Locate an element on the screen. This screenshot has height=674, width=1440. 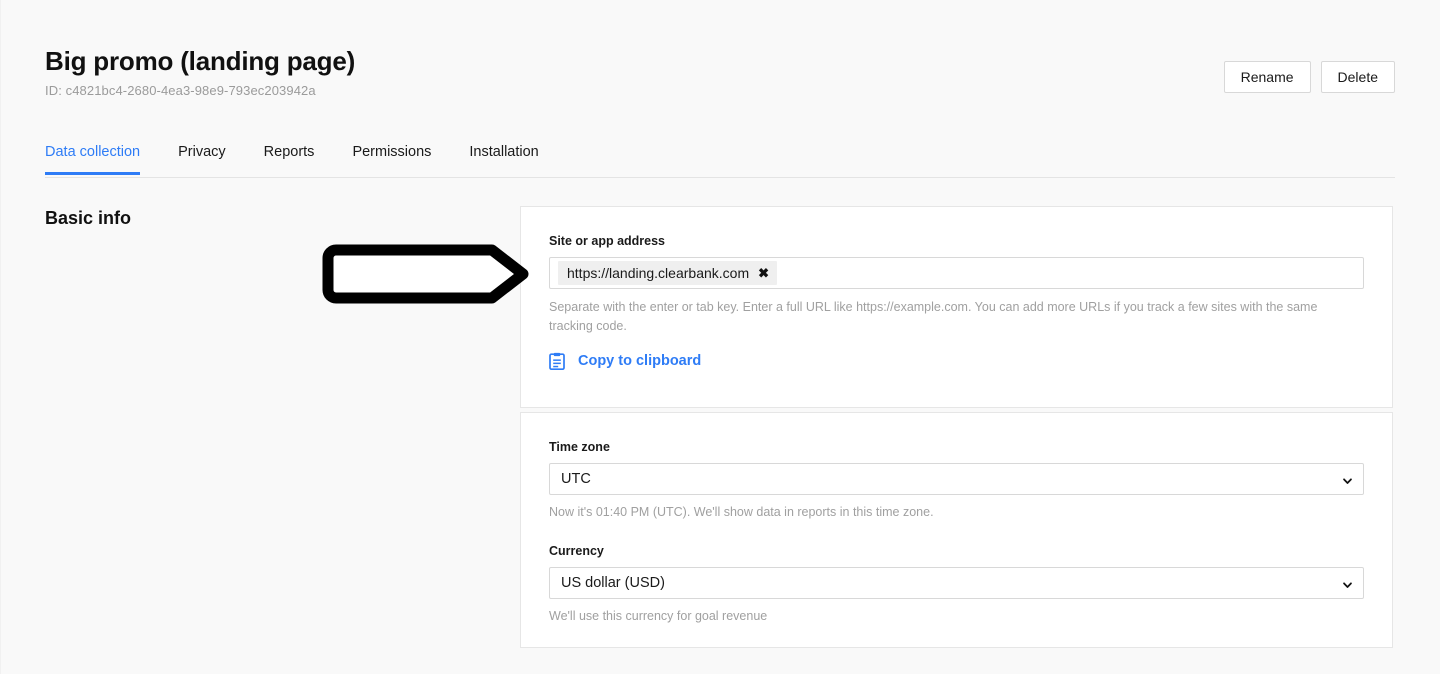
timezone-select-wrap: UTC is located at coordinates (956, 479).